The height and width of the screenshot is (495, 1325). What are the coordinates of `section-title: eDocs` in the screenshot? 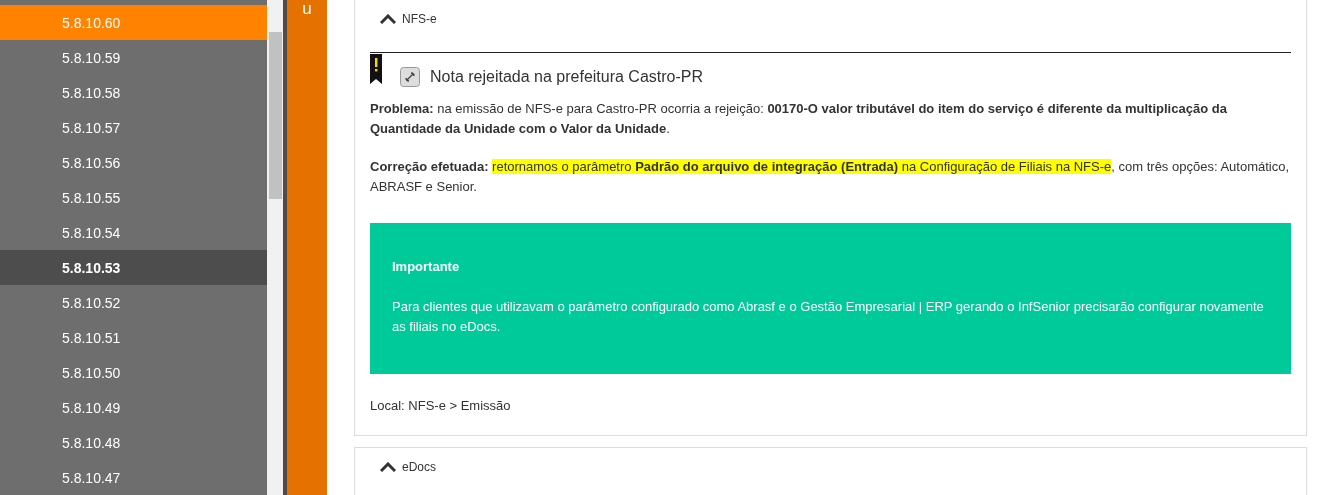 It's located at (419, 467).